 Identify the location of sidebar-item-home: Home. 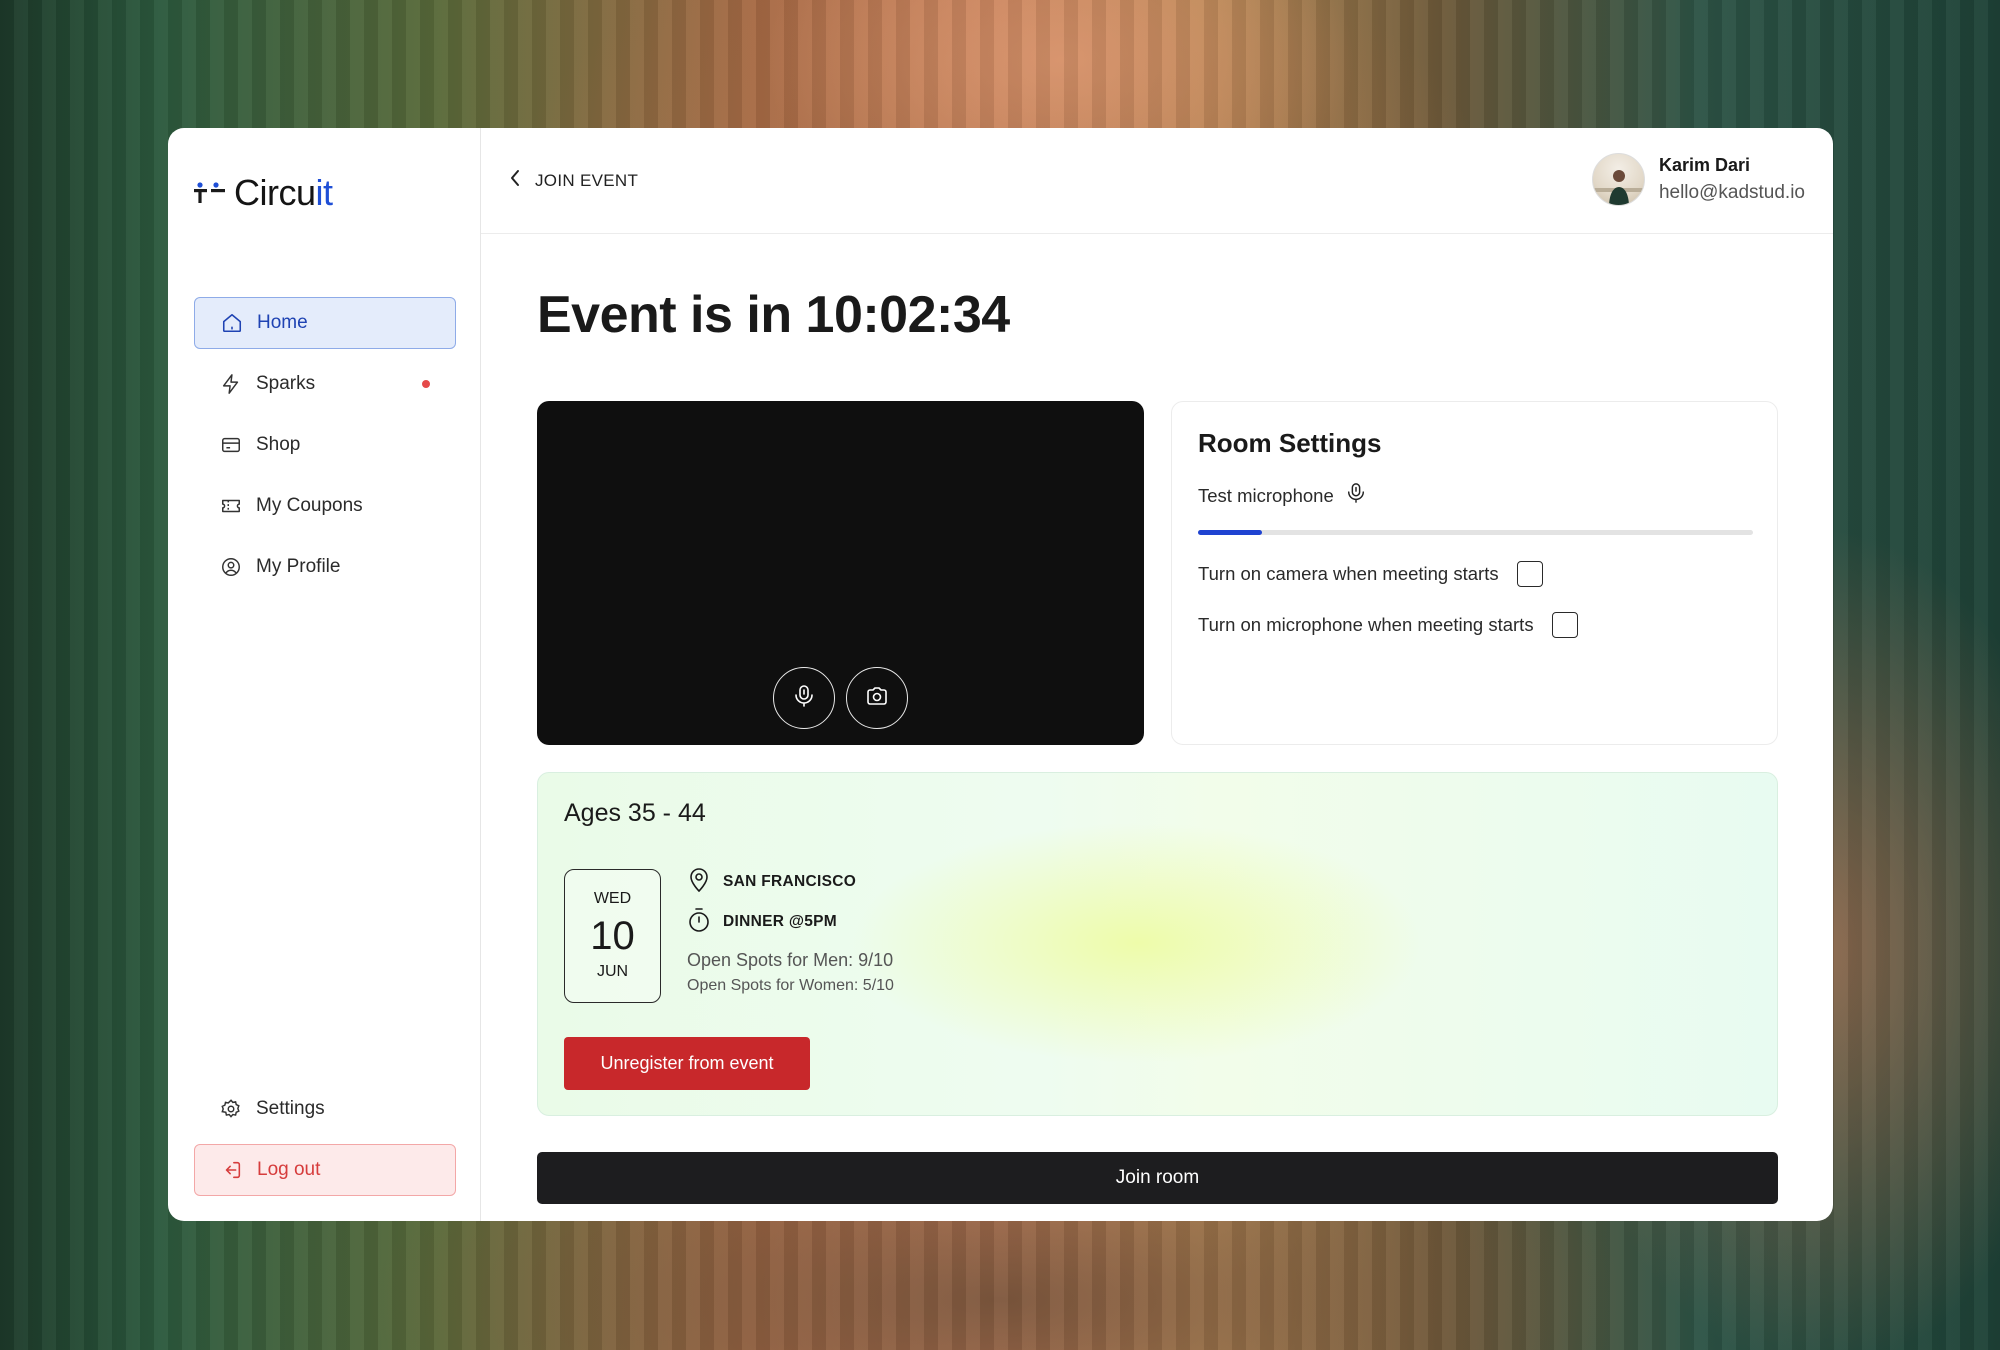
(325, 323).